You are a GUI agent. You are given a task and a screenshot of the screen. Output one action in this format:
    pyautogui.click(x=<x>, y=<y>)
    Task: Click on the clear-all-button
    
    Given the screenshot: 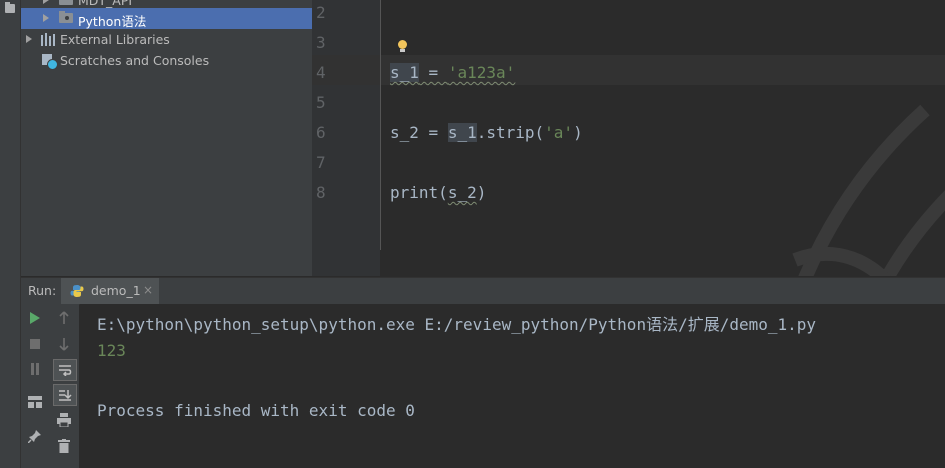 What is the action you would take?
    pyautogui.click(x=64, y=446)
    